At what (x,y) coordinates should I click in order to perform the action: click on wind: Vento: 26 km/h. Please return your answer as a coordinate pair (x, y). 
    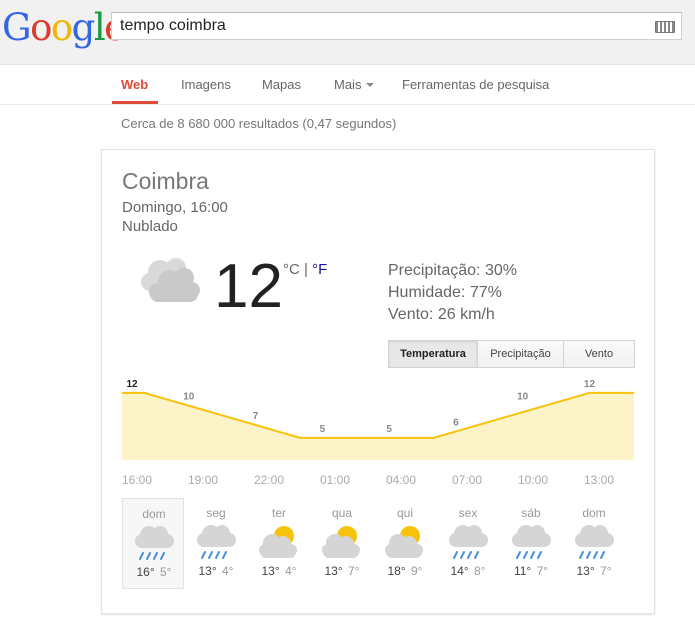
    Looking at the image, I should click on (441, 314).